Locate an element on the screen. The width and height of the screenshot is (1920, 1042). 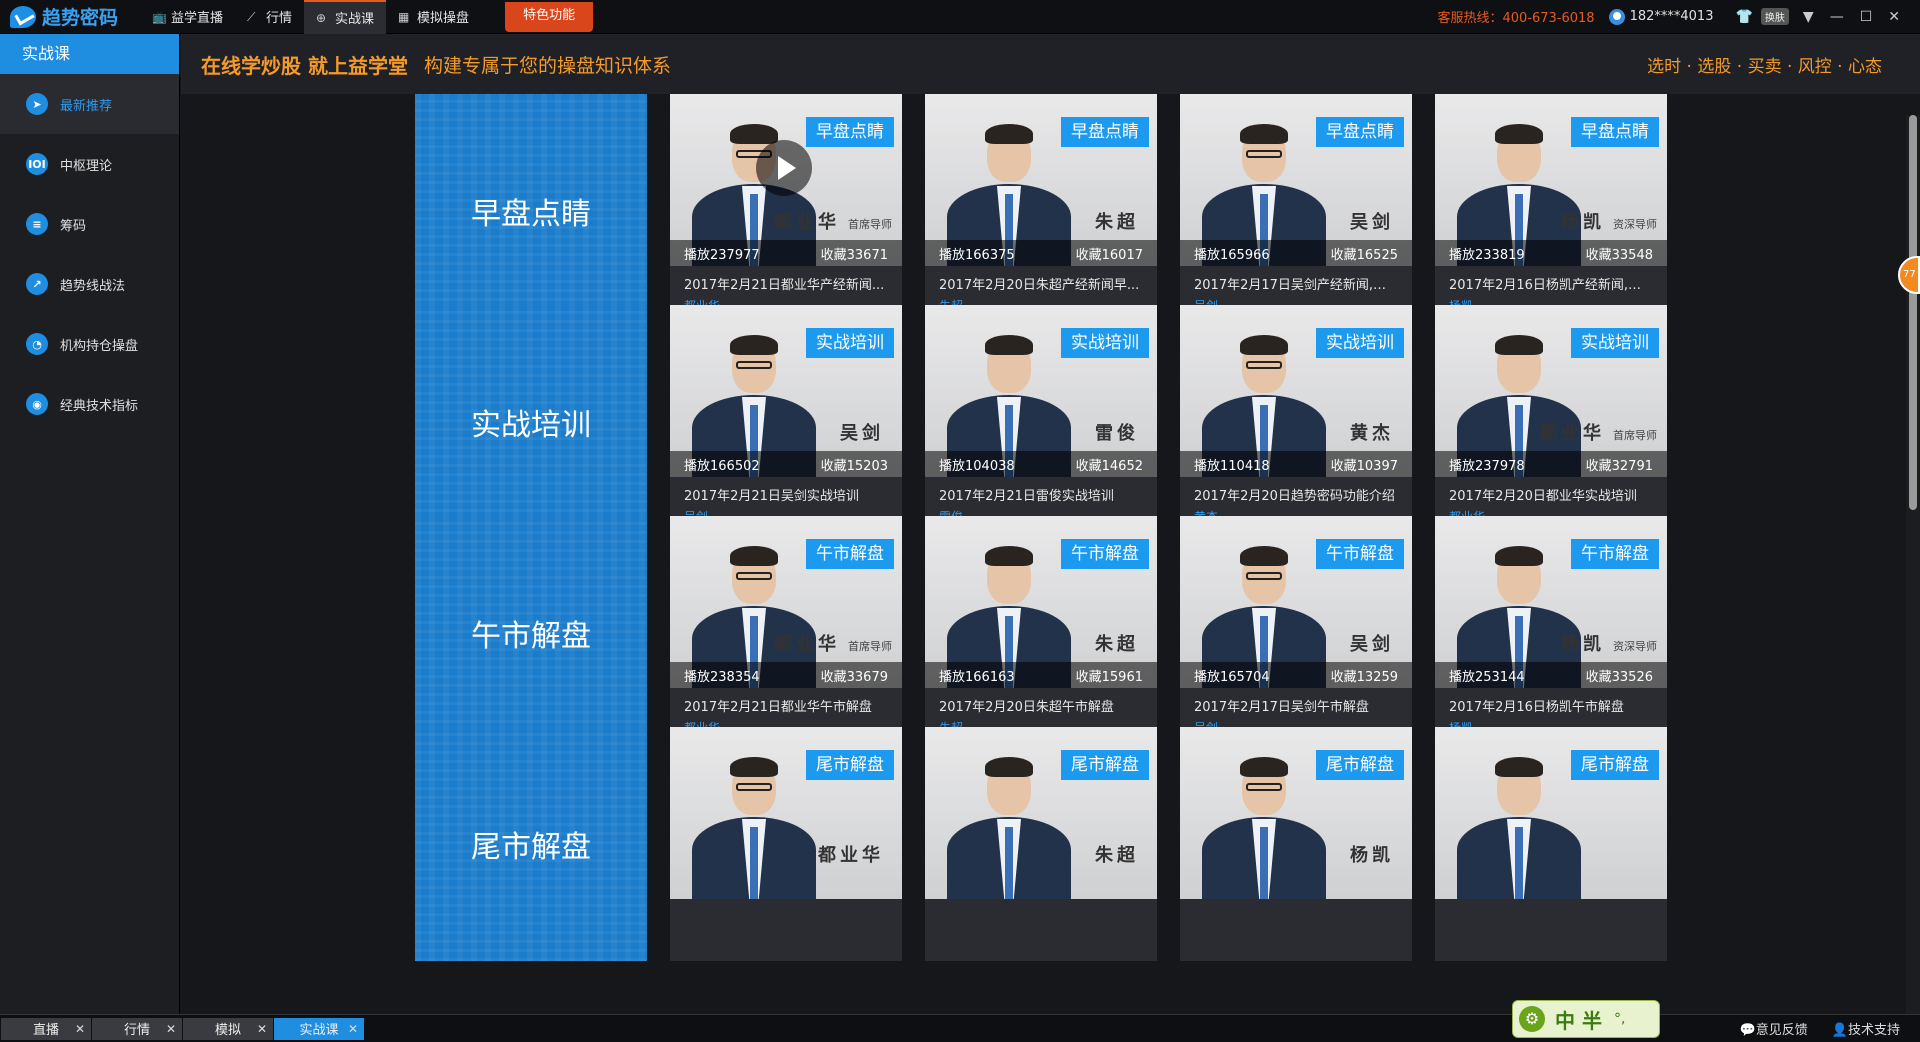
video-thumbnail: 尾市解盘 杨凯 is located at coordinates (1296, 813).